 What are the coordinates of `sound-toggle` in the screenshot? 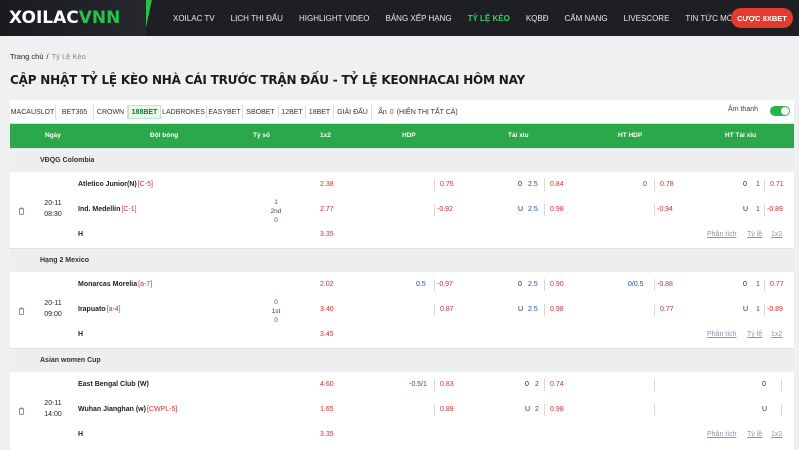 It's located at (780, 111).